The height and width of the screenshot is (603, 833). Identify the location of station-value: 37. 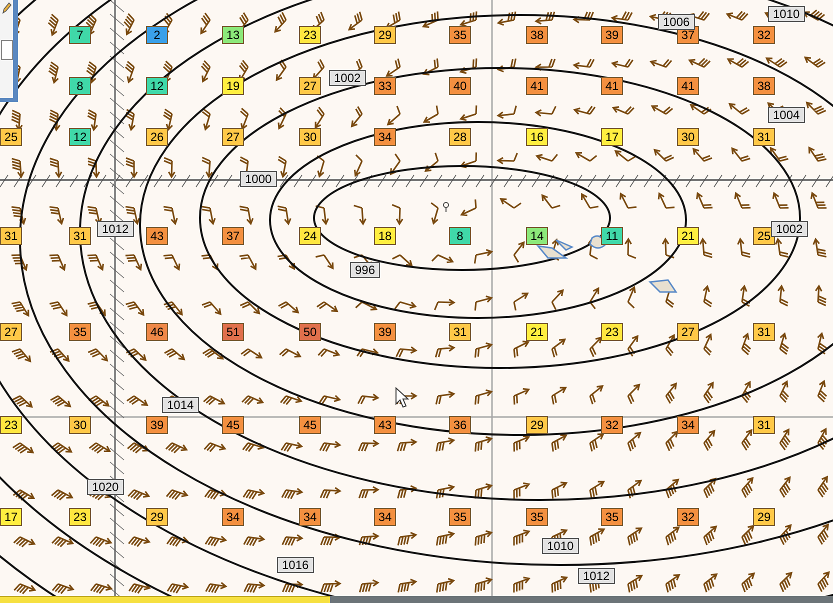
(233, 236).